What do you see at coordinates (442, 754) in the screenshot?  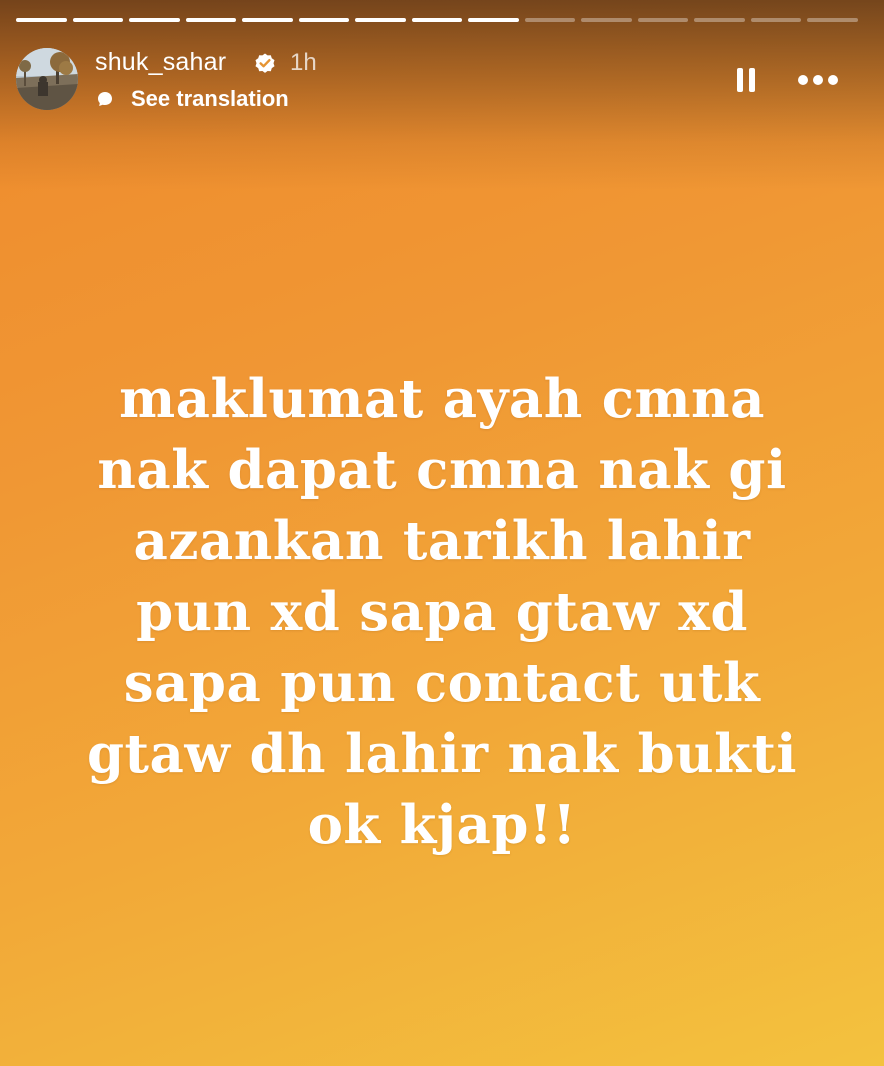 I see `story-text-line: gtaw dh lahir nak bukti` at bounding box center [442, 754].